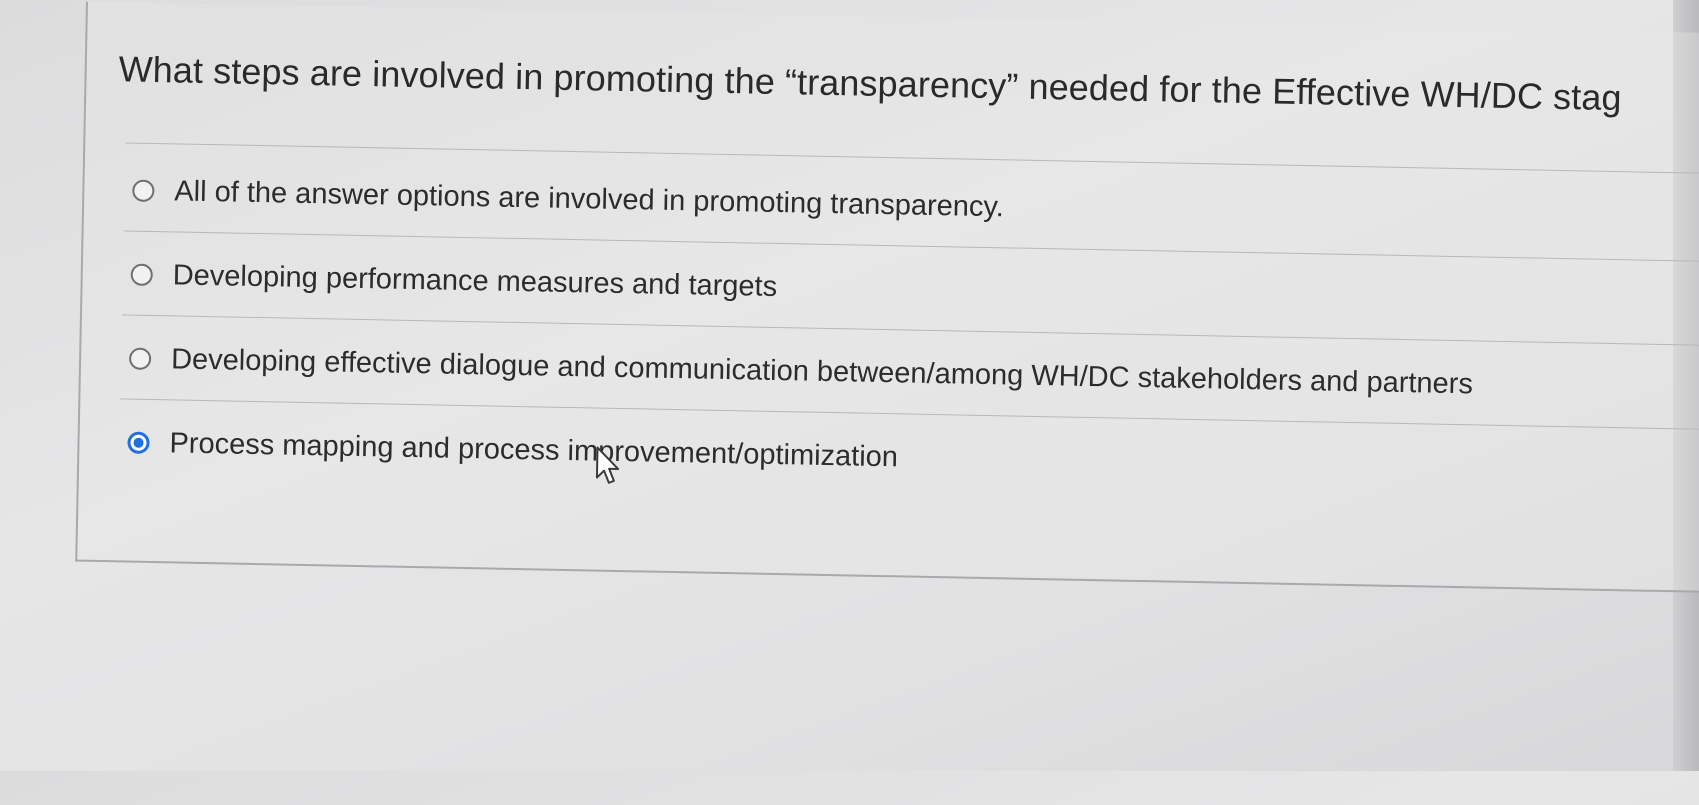 This screenshot has width=1699, height=805. I want to click on mouse-pointer-icon, so click(607, 465).